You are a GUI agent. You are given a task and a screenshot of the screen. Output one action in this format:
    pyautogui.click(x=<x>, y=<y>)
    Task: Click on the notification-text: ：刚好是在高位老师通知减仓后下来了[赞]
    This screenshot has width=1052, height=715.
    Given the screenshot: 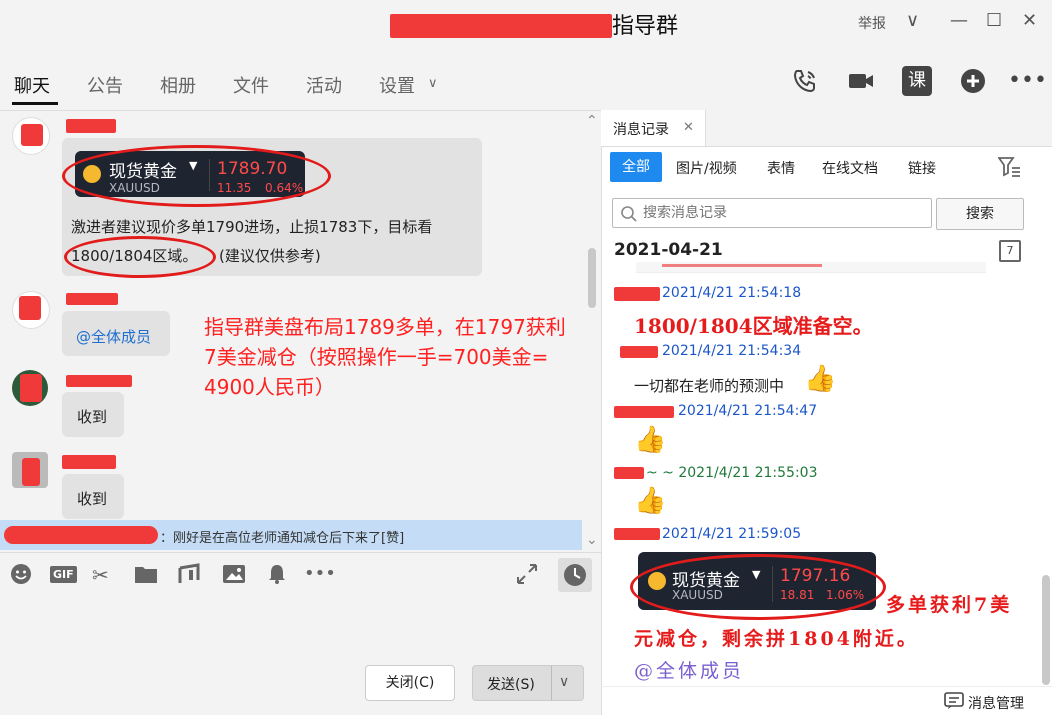 What is the action you would take?
    pyautogui.click(x=282, y=538)
    